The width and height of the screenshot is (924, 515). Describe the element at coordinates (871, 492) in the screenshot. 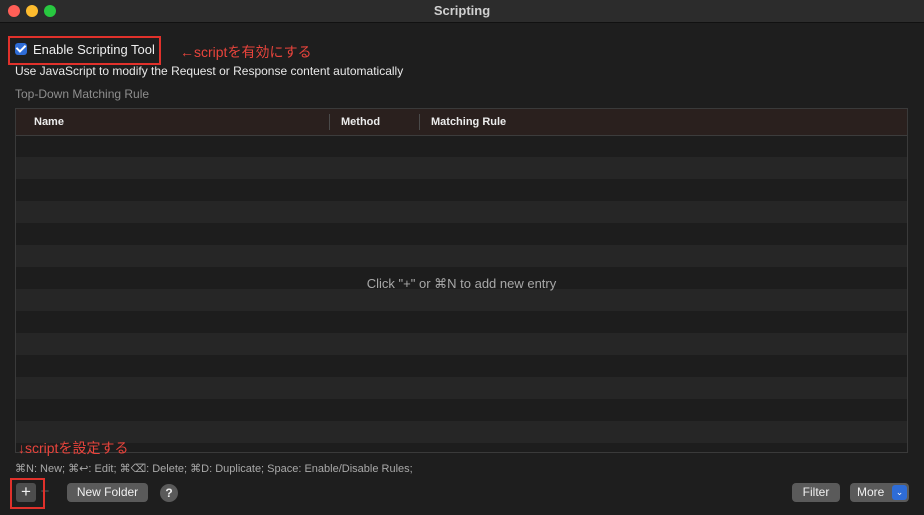

I see `more-button-label: More` at that location.